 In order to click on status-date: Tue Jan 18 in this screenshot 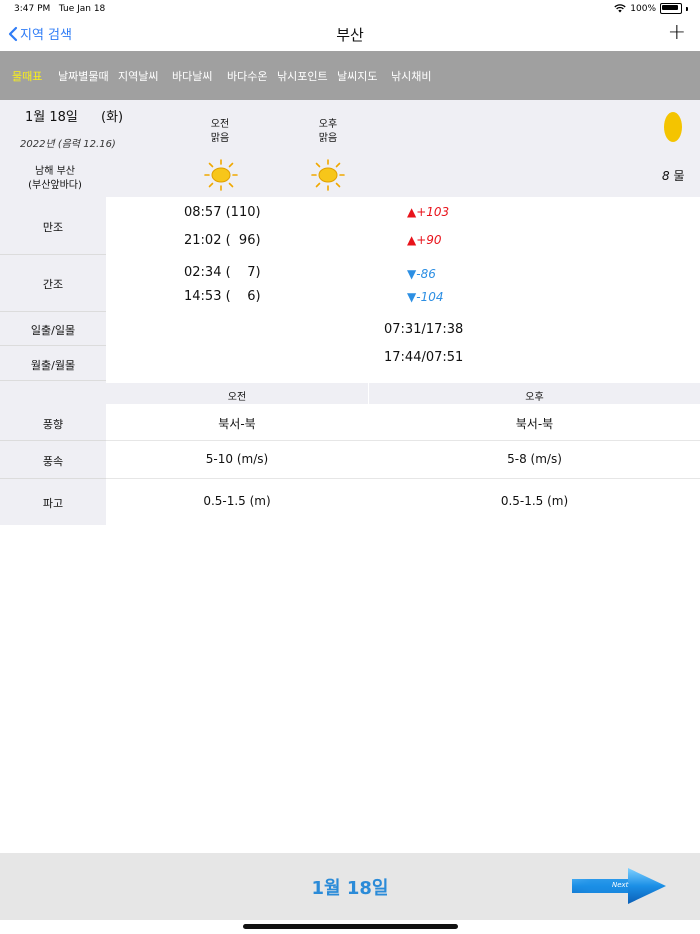, I will do `click(82, 9)`.